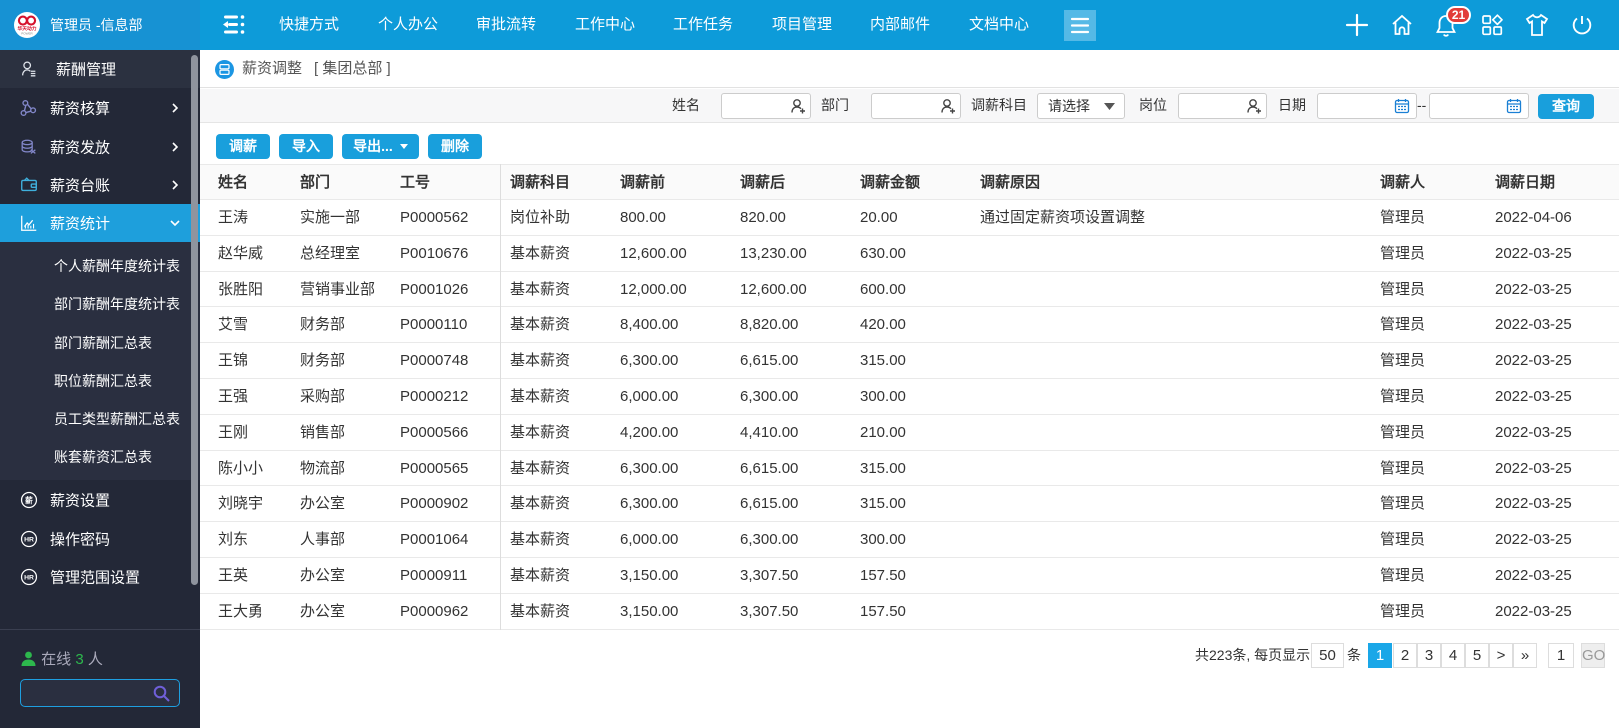 The width and height of the screenshot is (1619, 728). I want to click on svg-text: POWER, so click(27, 34).